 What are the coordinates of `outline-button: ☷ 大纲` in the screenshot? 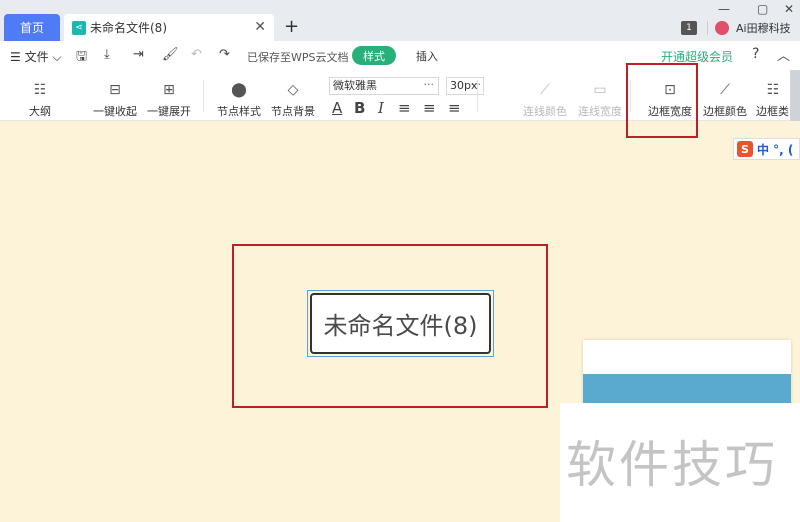 It's located at (40, 95).